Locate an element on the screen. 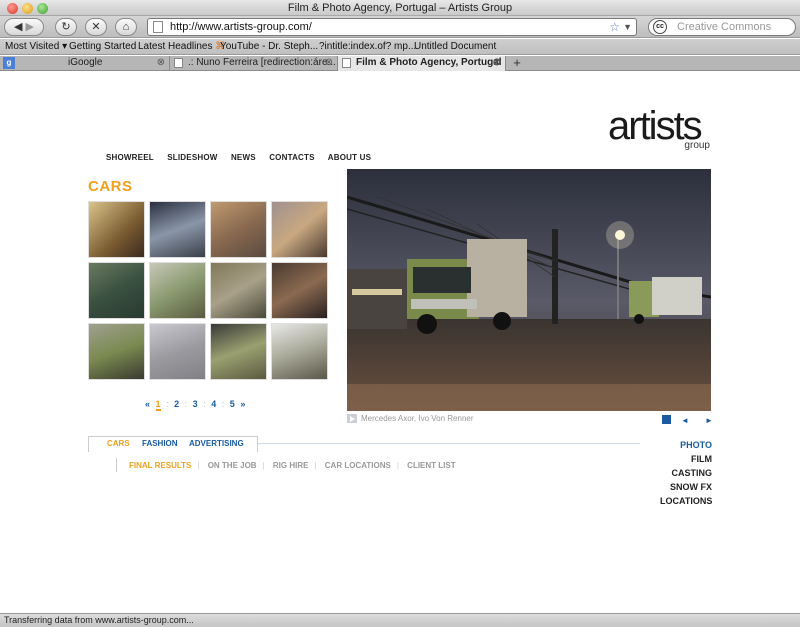 The image size is (800, 627). stop-icon: ✕ is located at coordinates (96, 27).